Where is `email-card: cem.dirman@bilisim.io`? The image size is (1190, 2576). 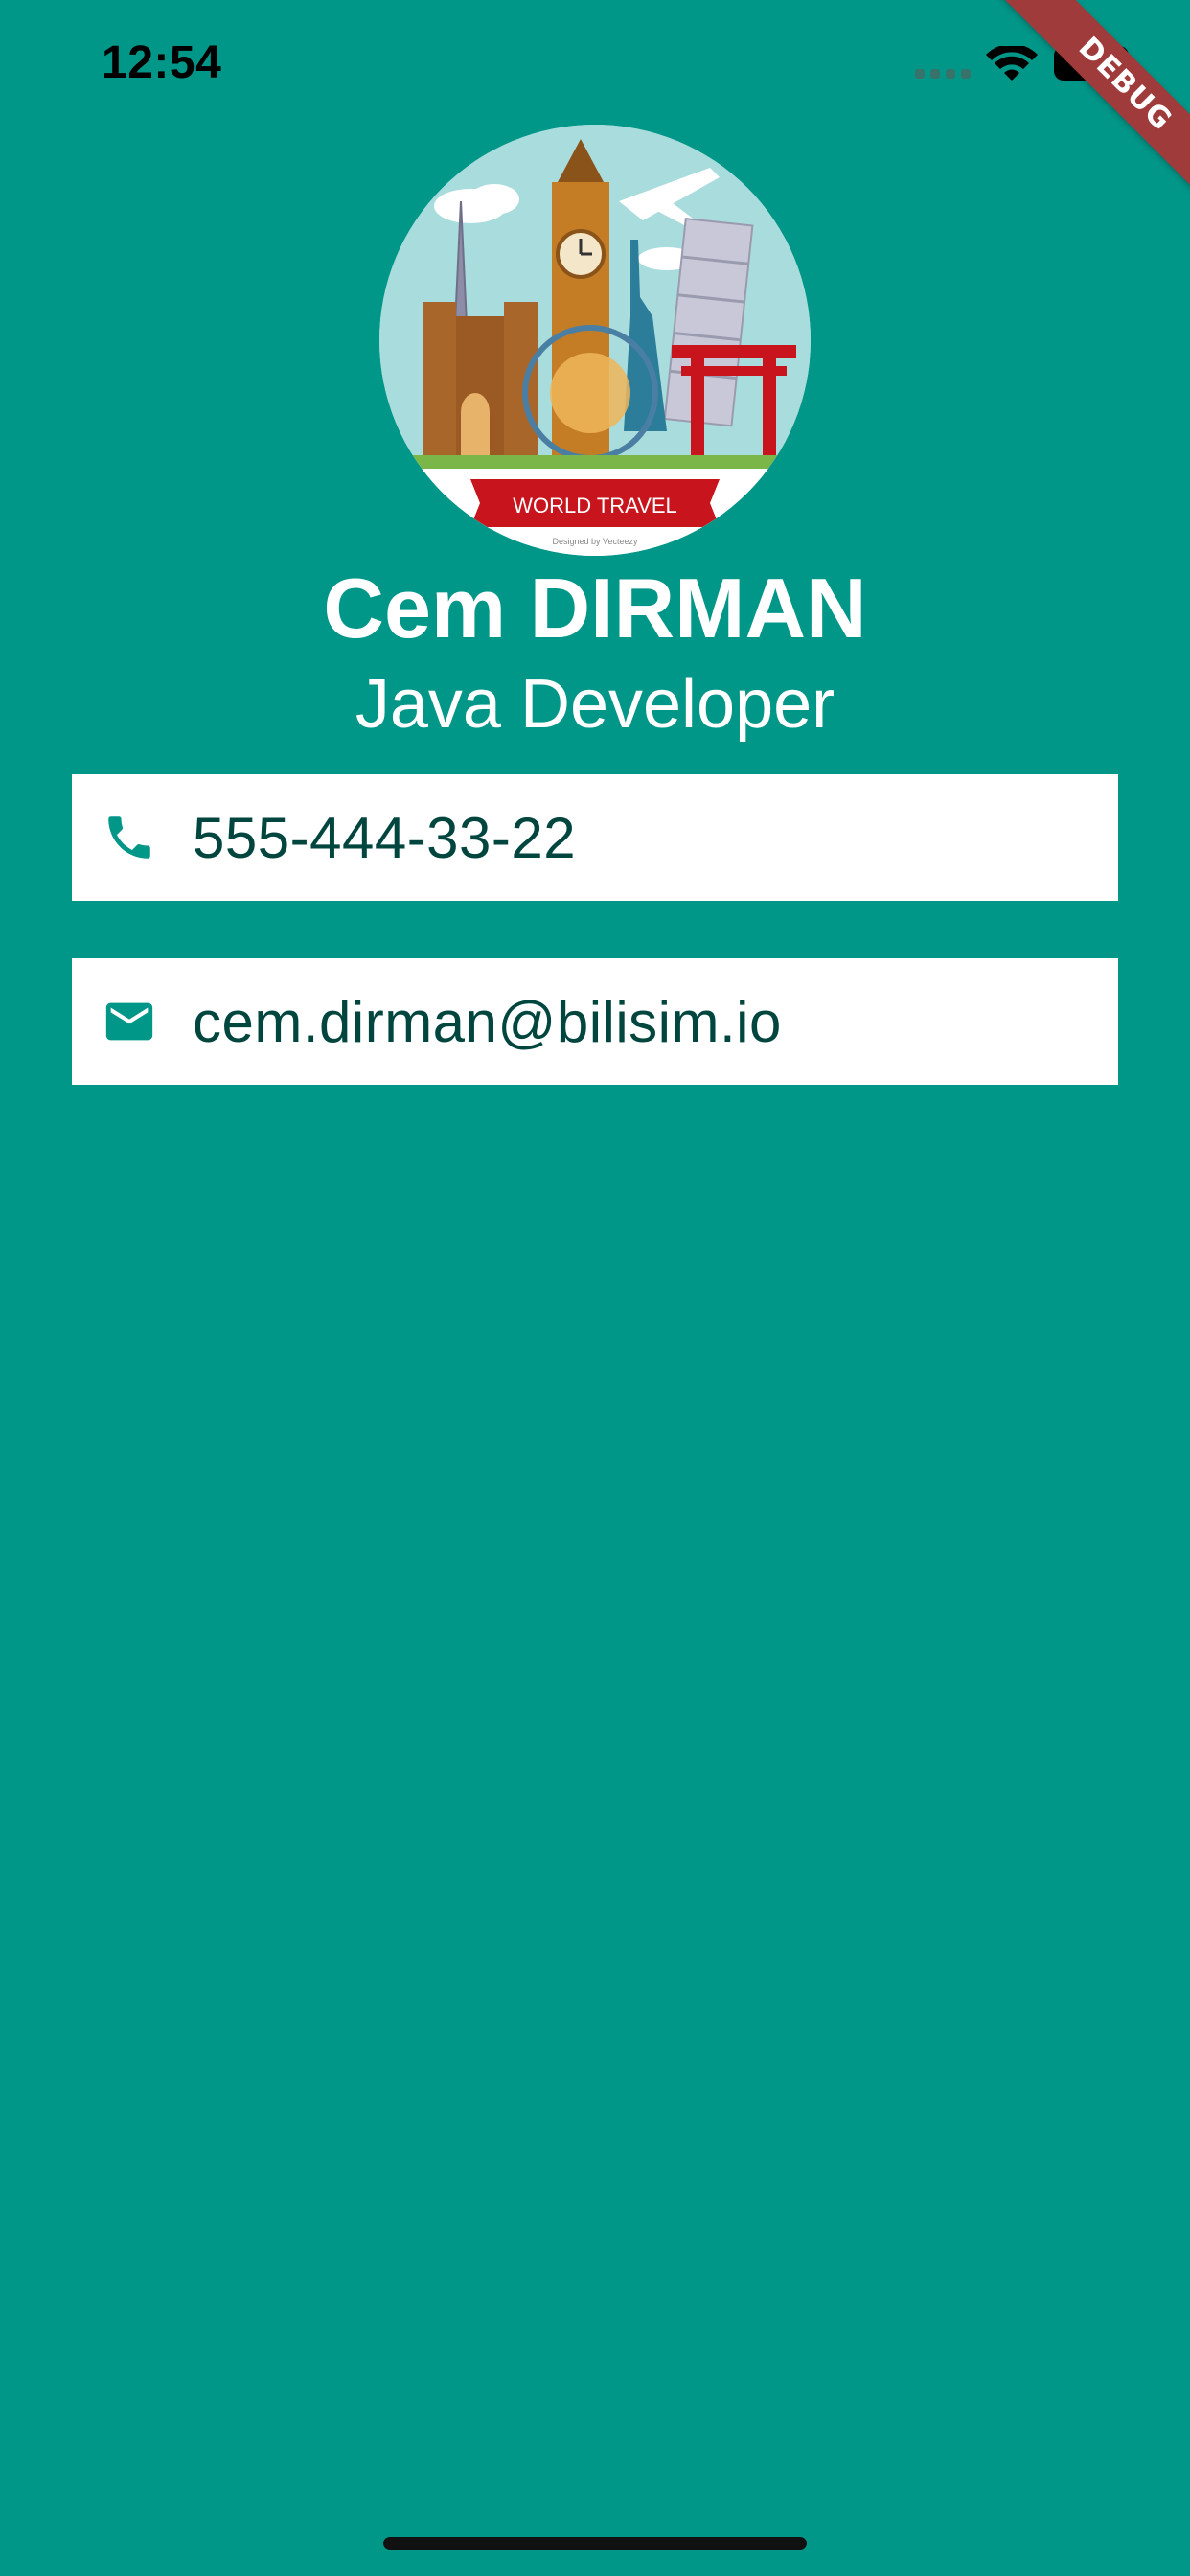 email-card: cem.dirman@bilisim.io is located at coordinates (595, 1021).